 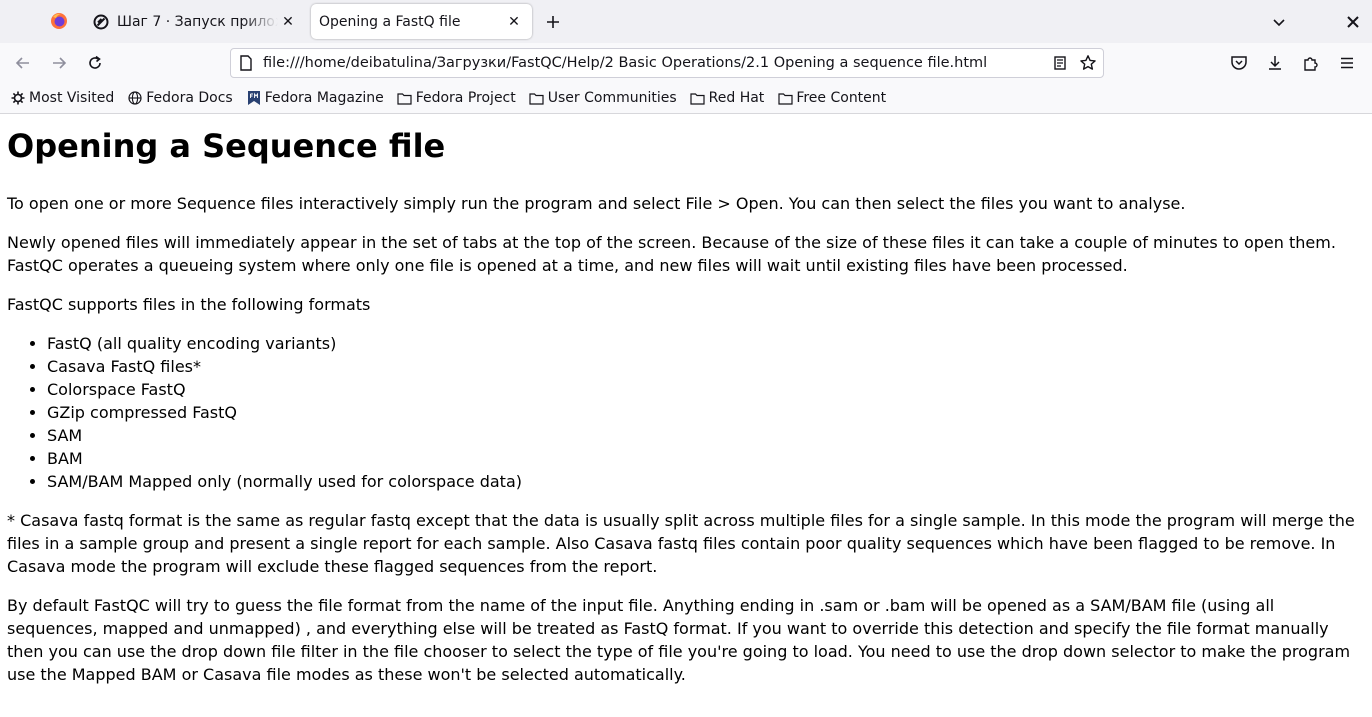 I want to click on bookmark-fedora-project: Fedora Project, so click(x=456, y=98).